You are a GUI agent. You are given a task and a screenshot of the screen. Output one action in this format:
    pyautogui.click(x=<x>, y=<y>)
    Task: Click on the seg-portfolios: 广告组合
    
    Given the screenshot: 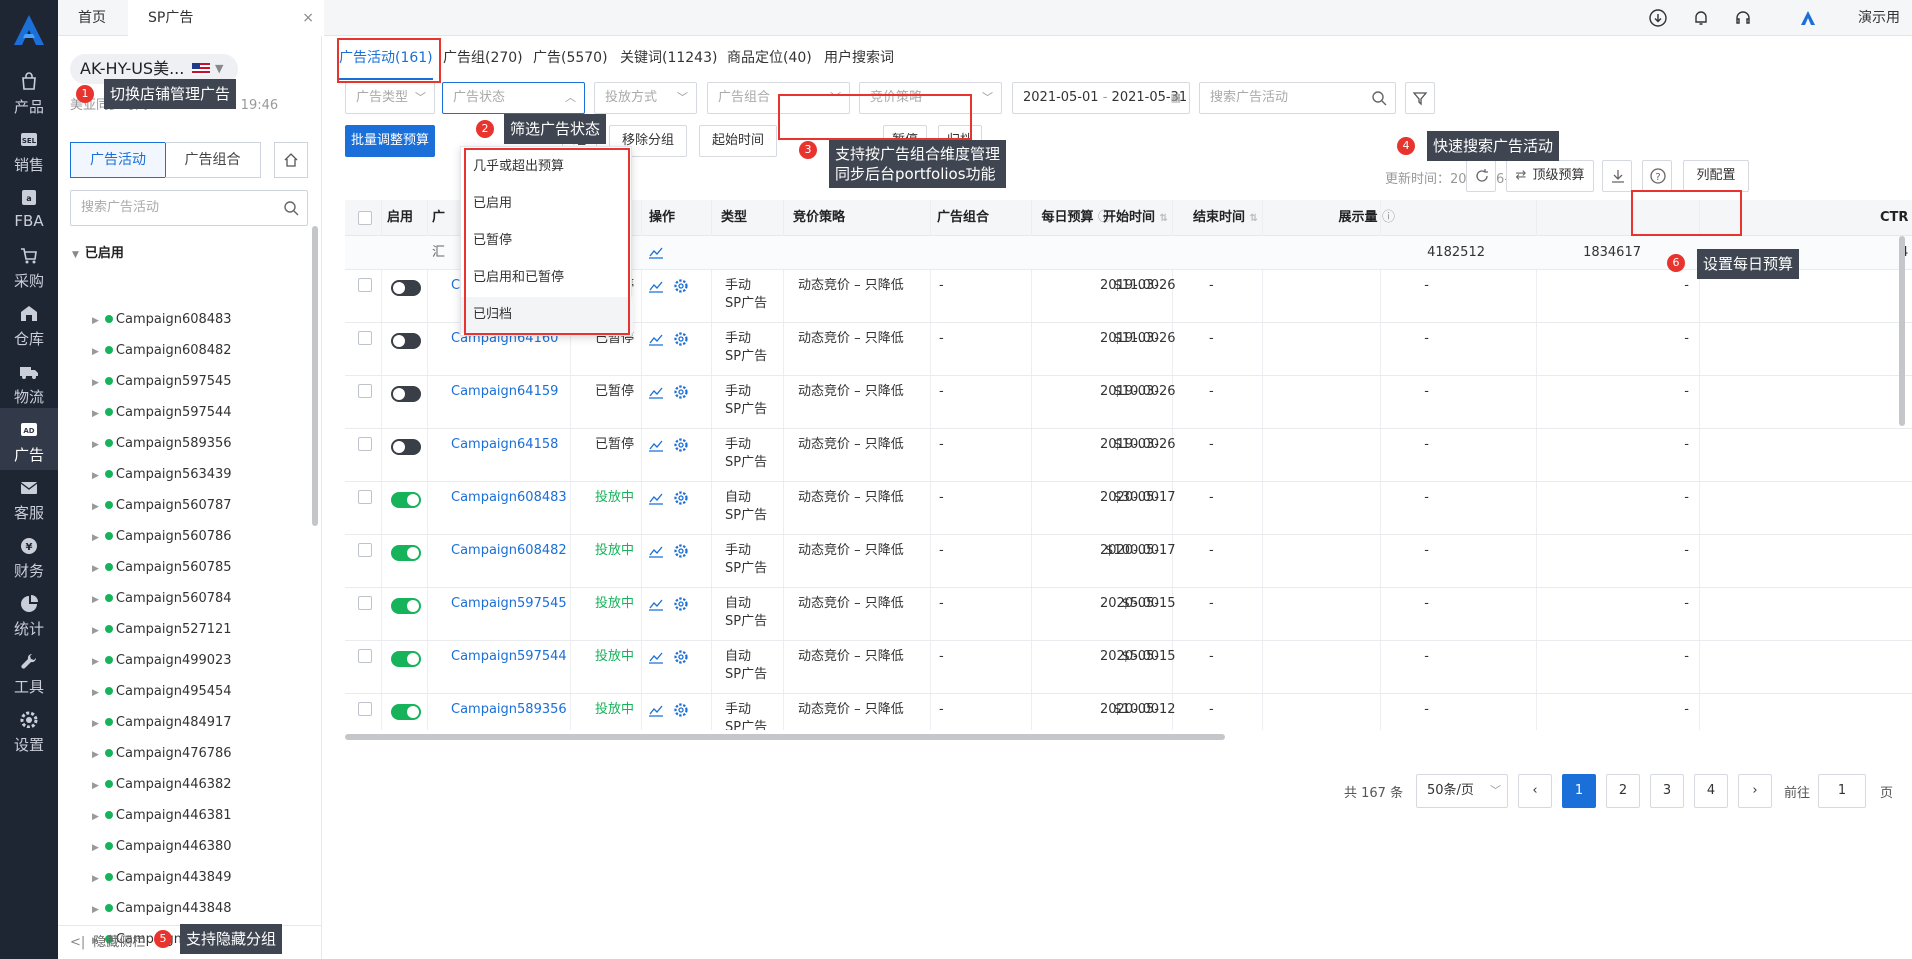 What is the action you would take?
    pyautogui.click(x=213, y=160)
    